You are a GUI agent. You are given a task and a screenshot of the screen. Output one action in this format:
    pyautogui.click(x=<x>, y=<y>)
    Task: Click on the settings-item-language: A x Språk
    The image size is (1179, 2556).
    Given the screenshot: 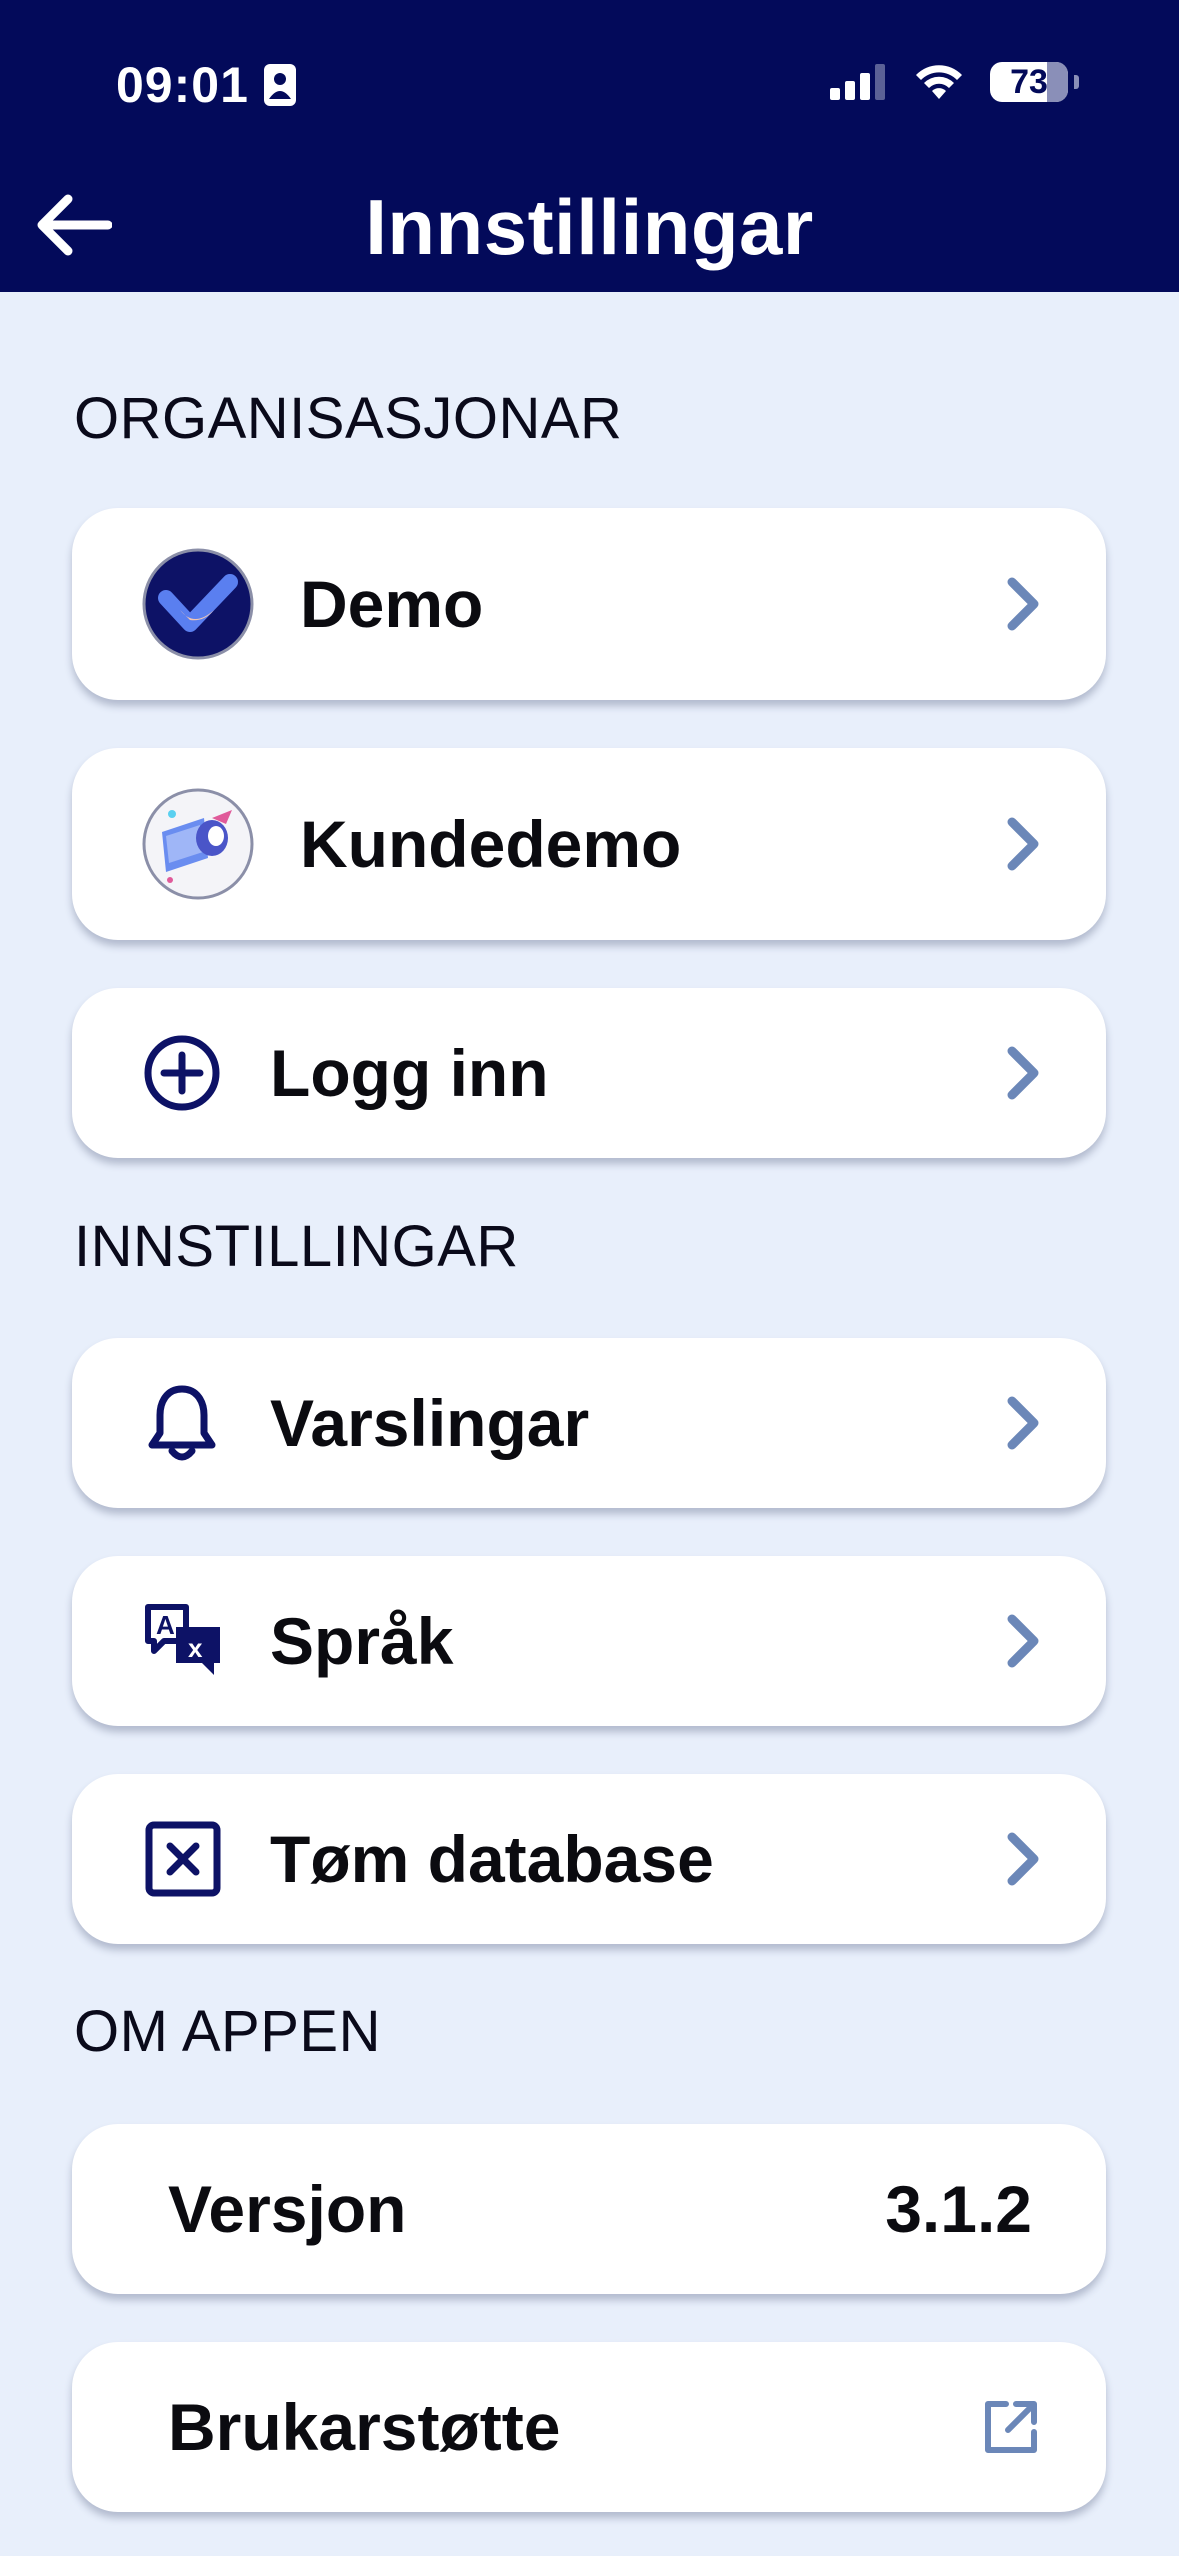 What is the action you would take?
    pyautogui.click(x=589, y=1641)
    